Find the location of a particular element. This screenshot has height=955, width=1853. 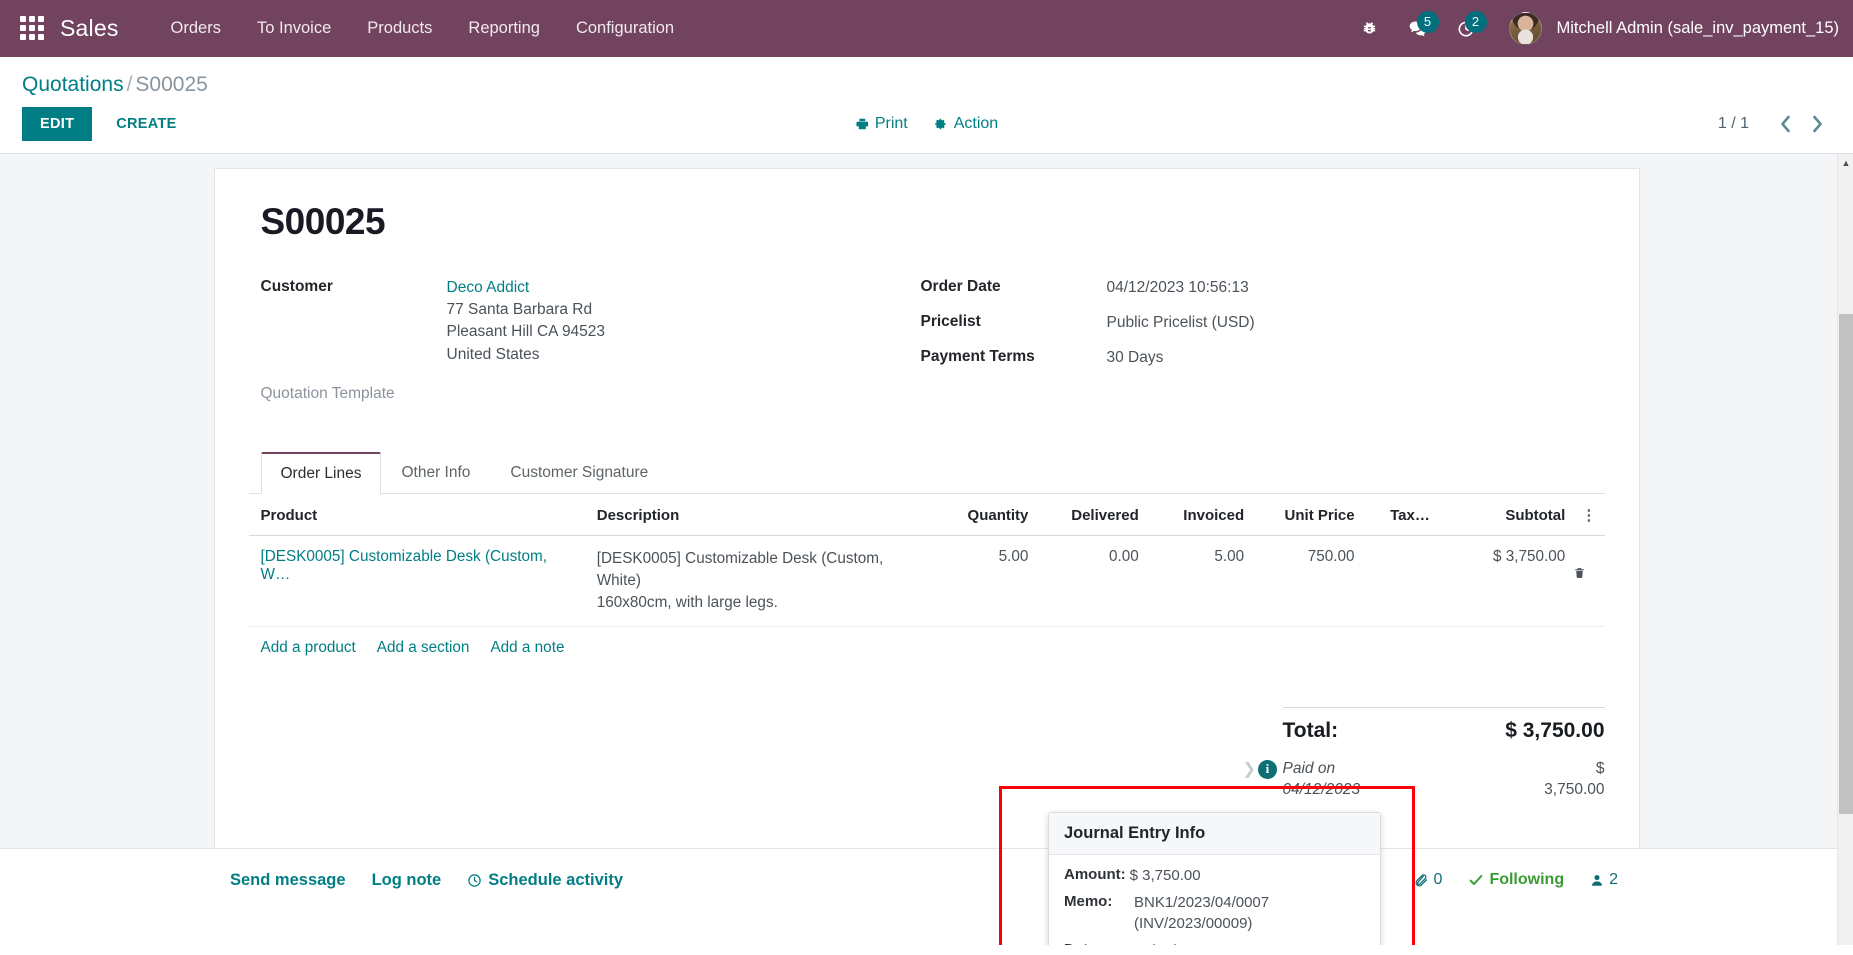

totals-block: ❯ i Total: $ 3,750.00 Paid on 04/12/2023 is located at coordinates (1424, 754).